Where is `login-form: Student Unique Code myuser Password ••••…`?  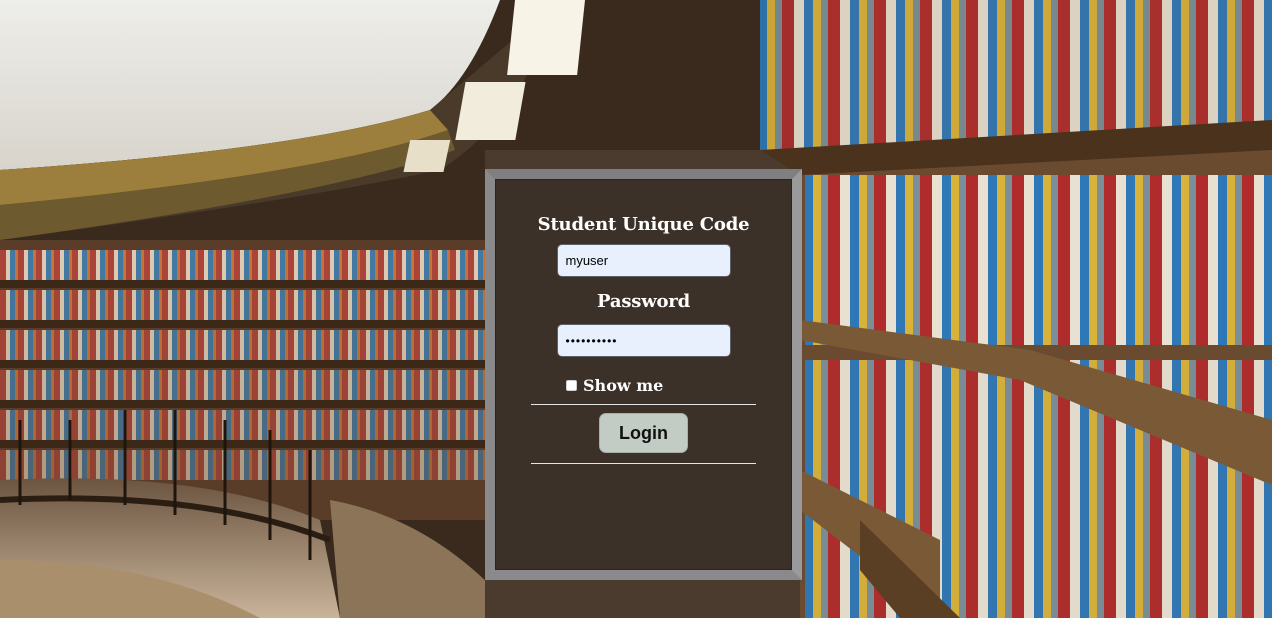
login-form: Student Unique Code myuser Password ••••… is located at coordinates (643, 374).